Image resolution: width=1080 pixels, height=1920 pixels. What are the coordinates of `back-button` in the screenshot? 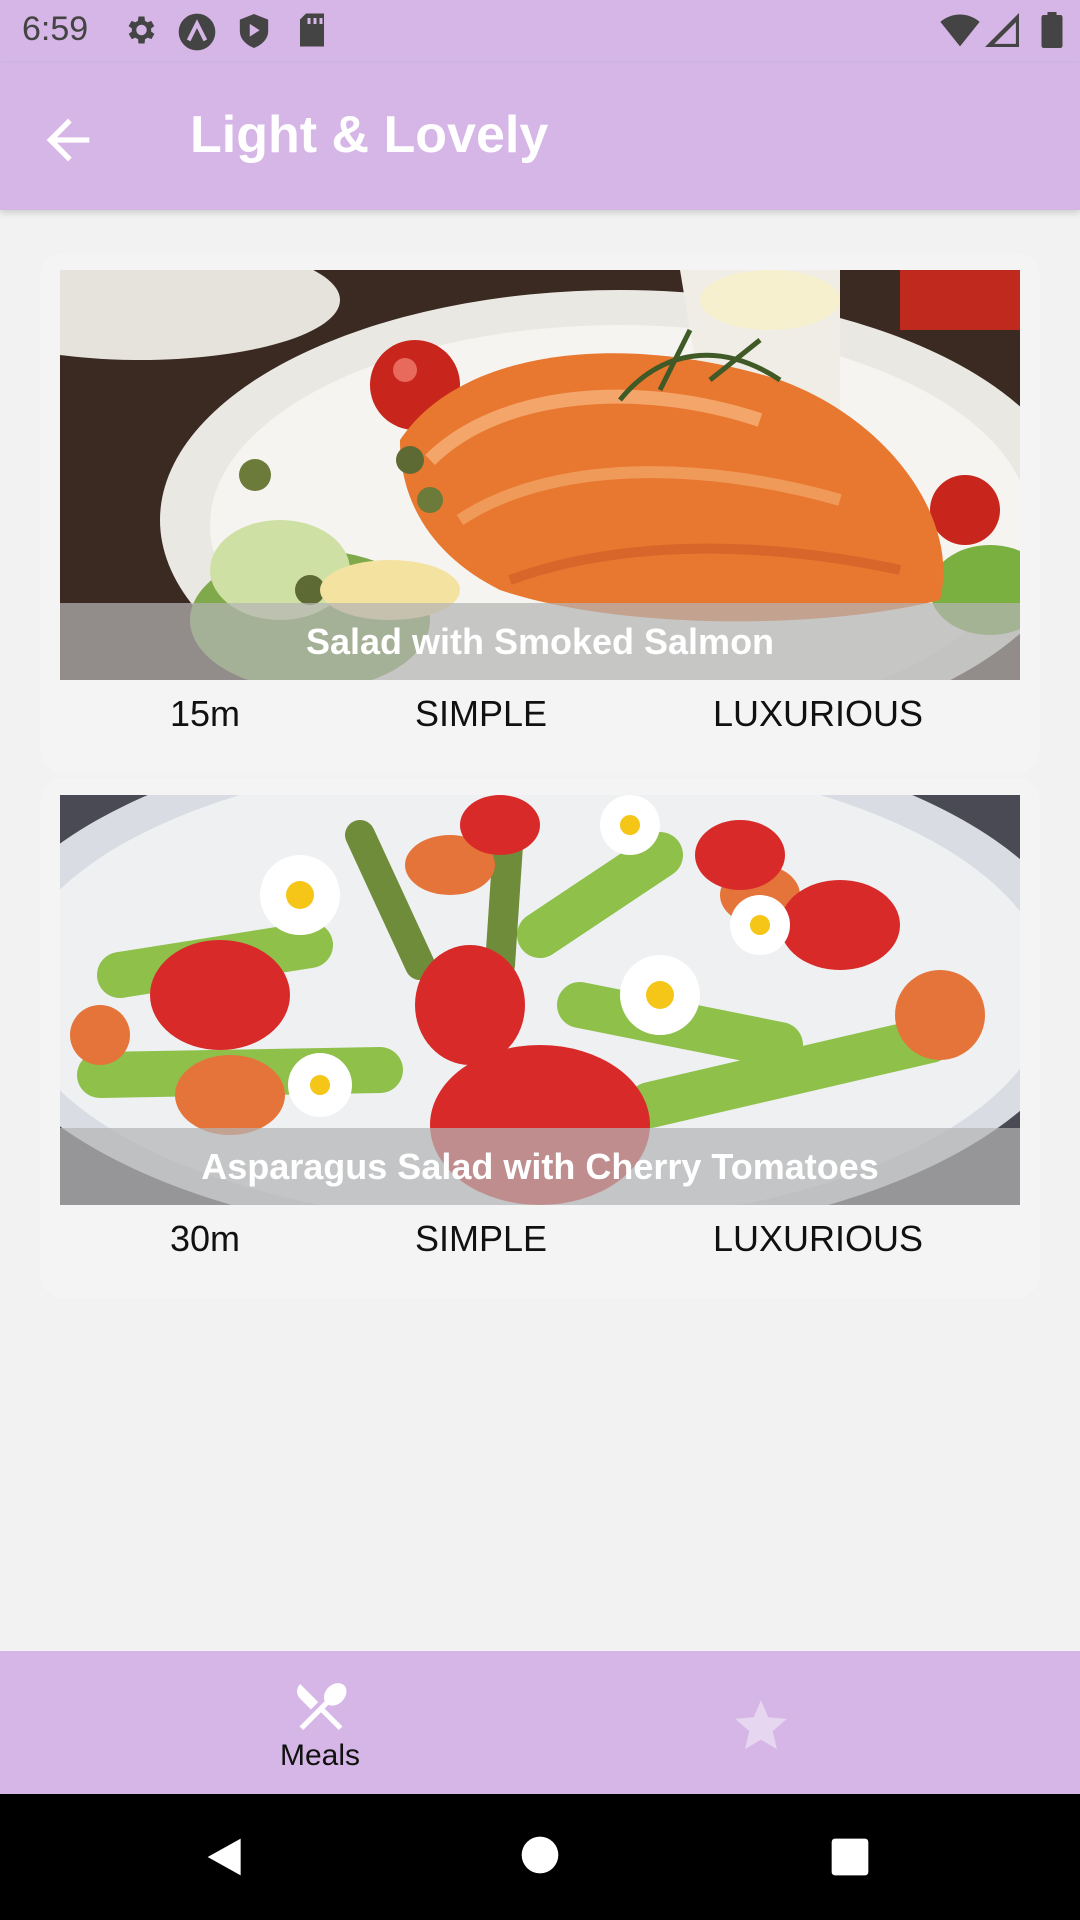 It's located at (68, 140).